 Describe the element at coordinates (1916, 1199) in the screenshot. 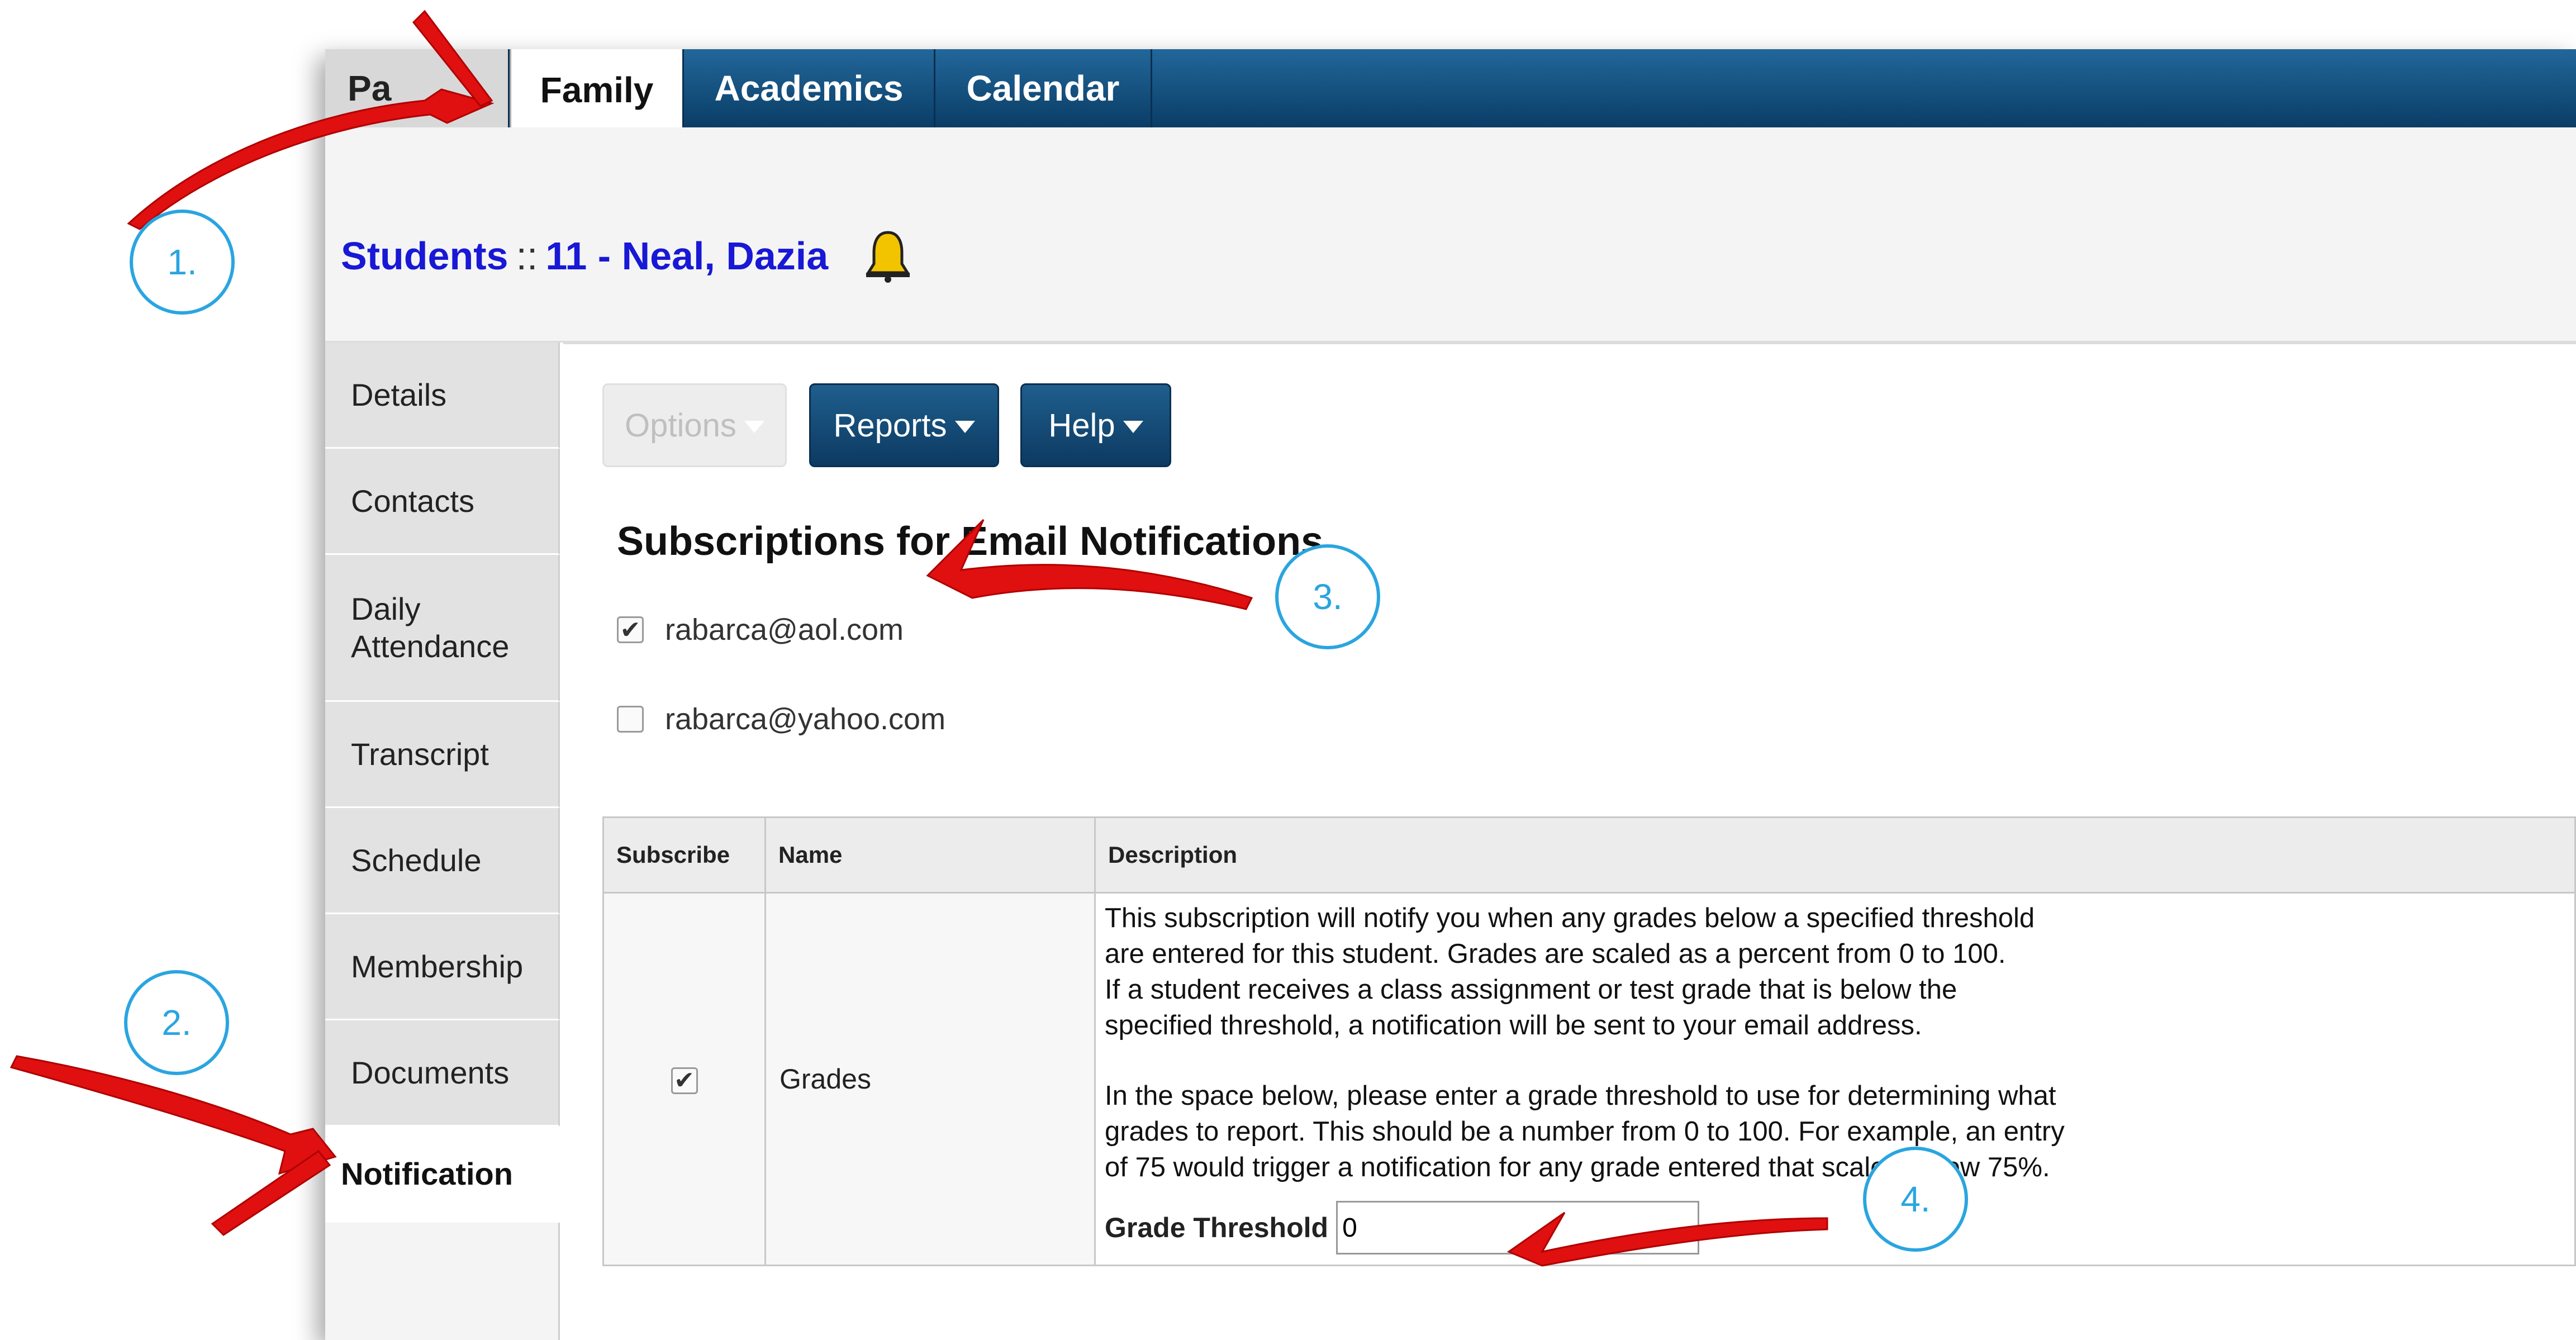

I see `annotation-marker: 4.` at that location.